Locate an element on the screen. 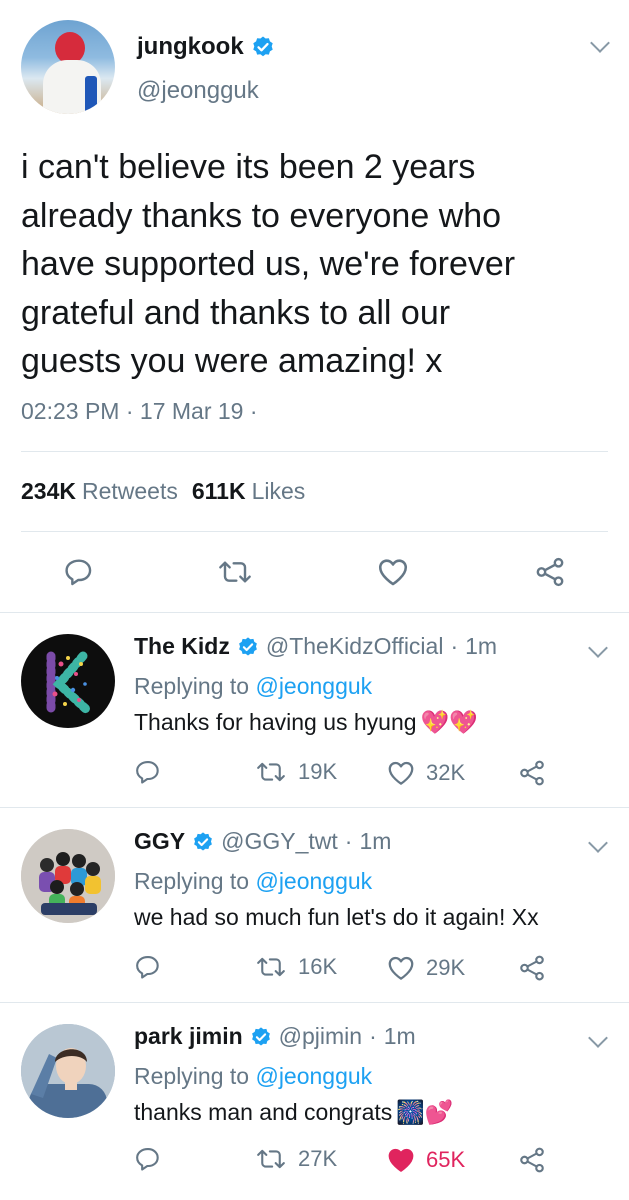  author-name: jungkook is located at coordinates (190, 47).